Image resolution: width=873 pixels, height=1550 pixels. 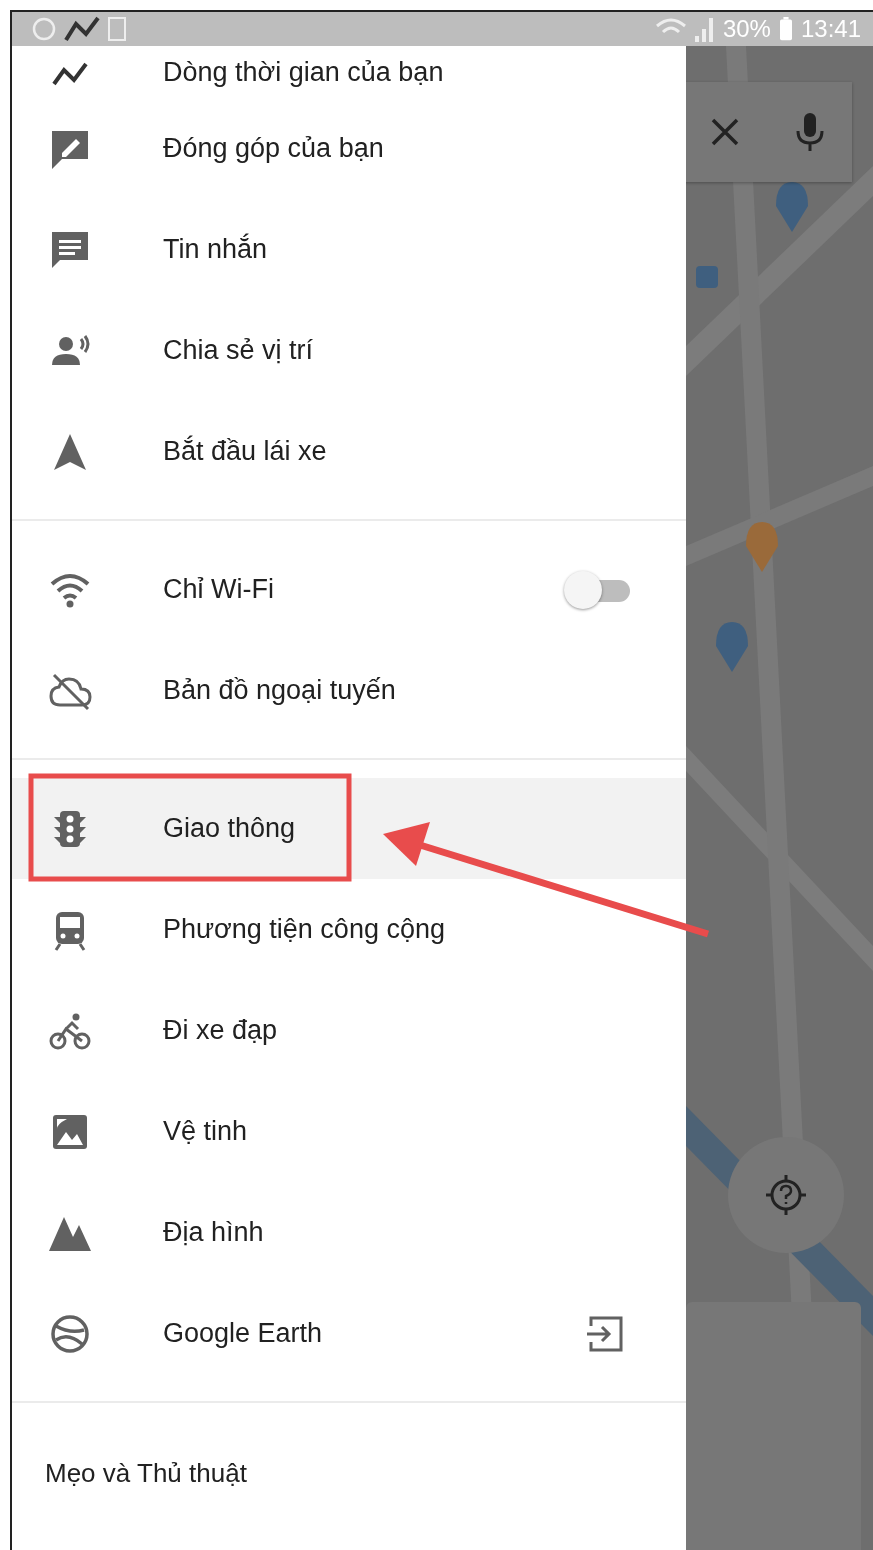 What do you see at coordinates (349, 451) in the screenshot?
I see `menu-item: Bắt đầu lái xe` at bounding box center [349, 451].